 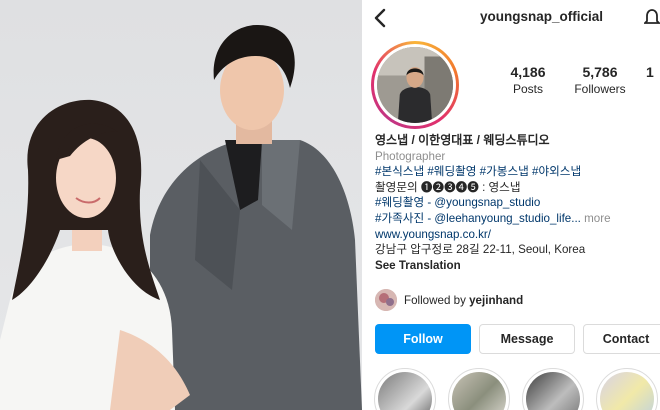 What do you see at coordinates (435, 300) in the screenshot?
I see `followed-by-prefix: Followed by` at bounding box center [435, 300].